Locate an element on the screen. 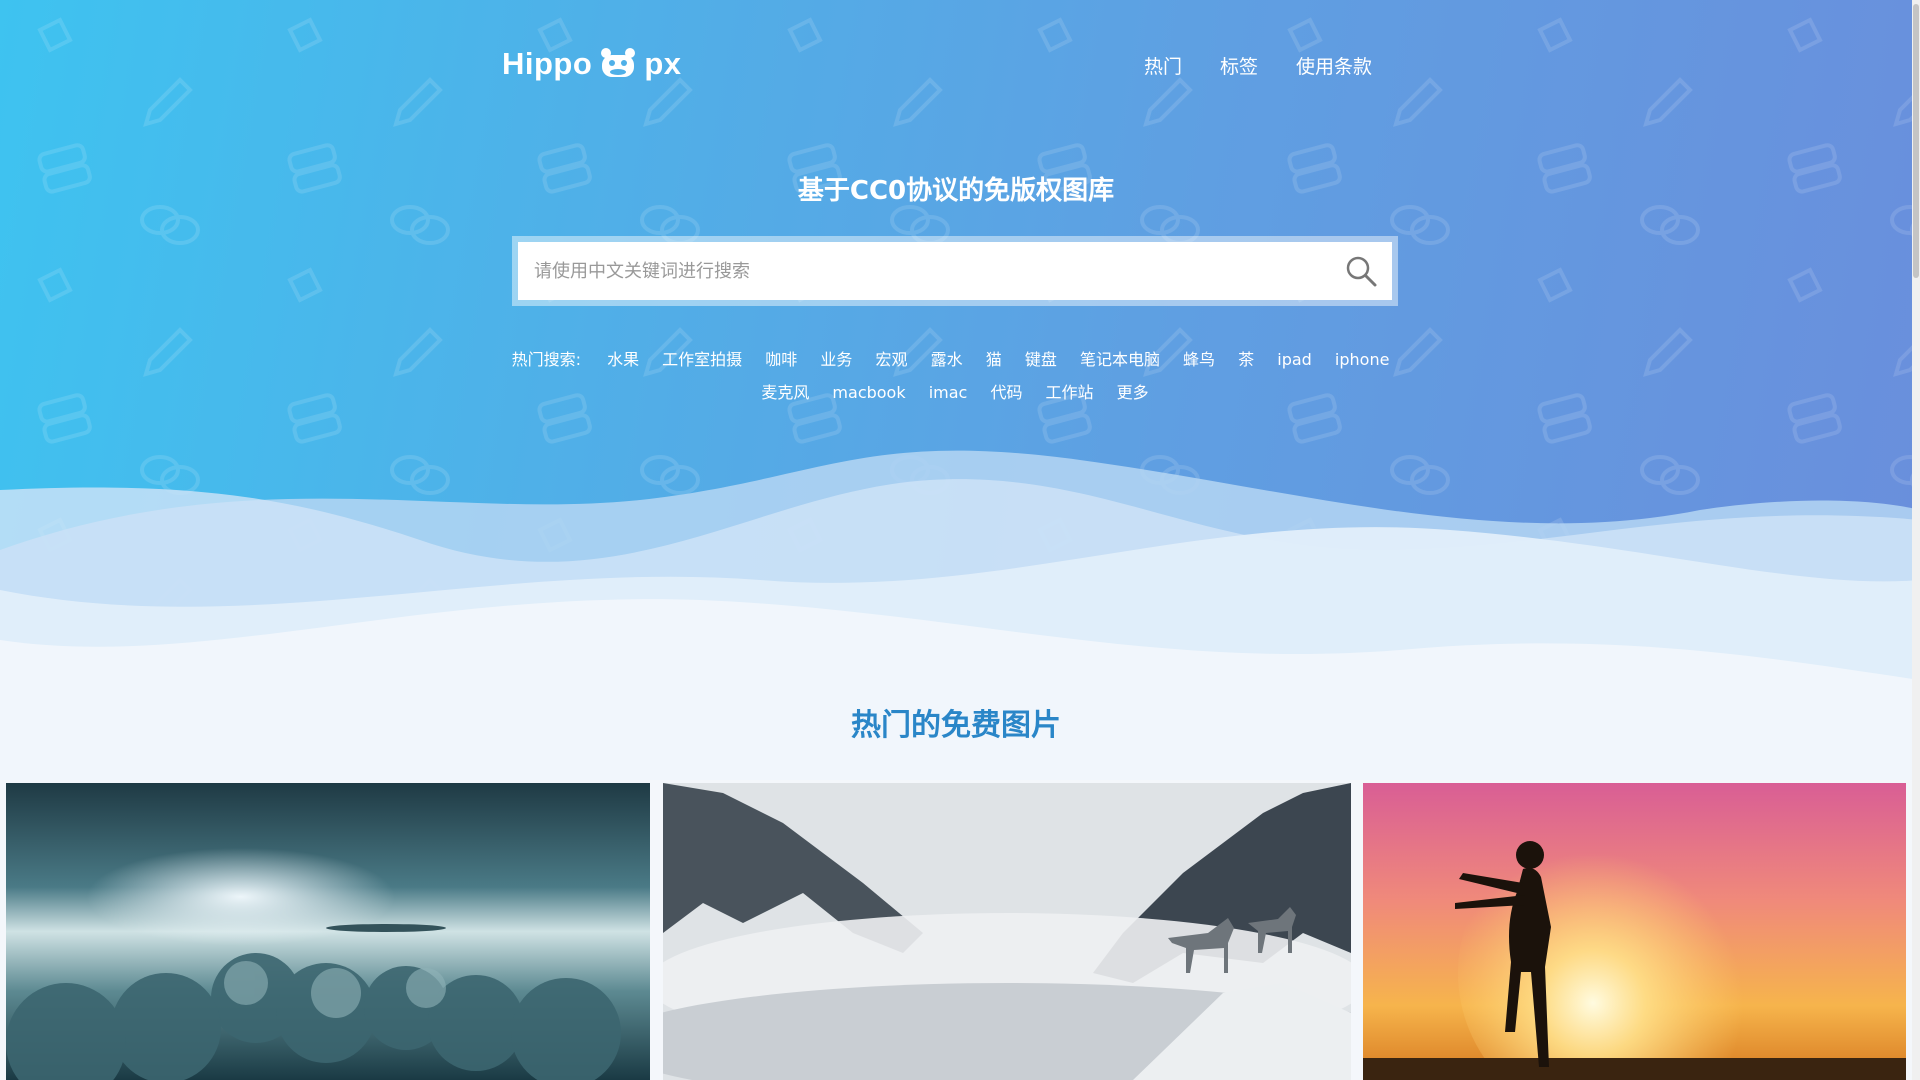 Image resolution: width=1920 pixels, height=1080 pixels. search-input is located at coordinates (955, 271).